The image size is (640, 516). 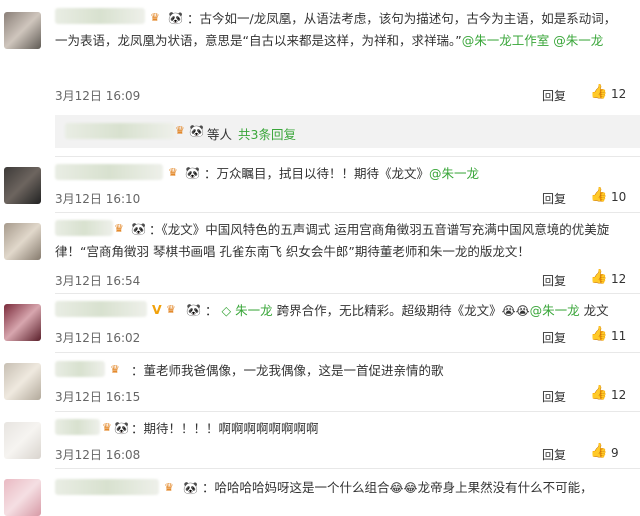 What do you see at coordinates (226, 310) in the screenshot?
I see `diamond-icon: ◇` at bounding box center [226, 310].